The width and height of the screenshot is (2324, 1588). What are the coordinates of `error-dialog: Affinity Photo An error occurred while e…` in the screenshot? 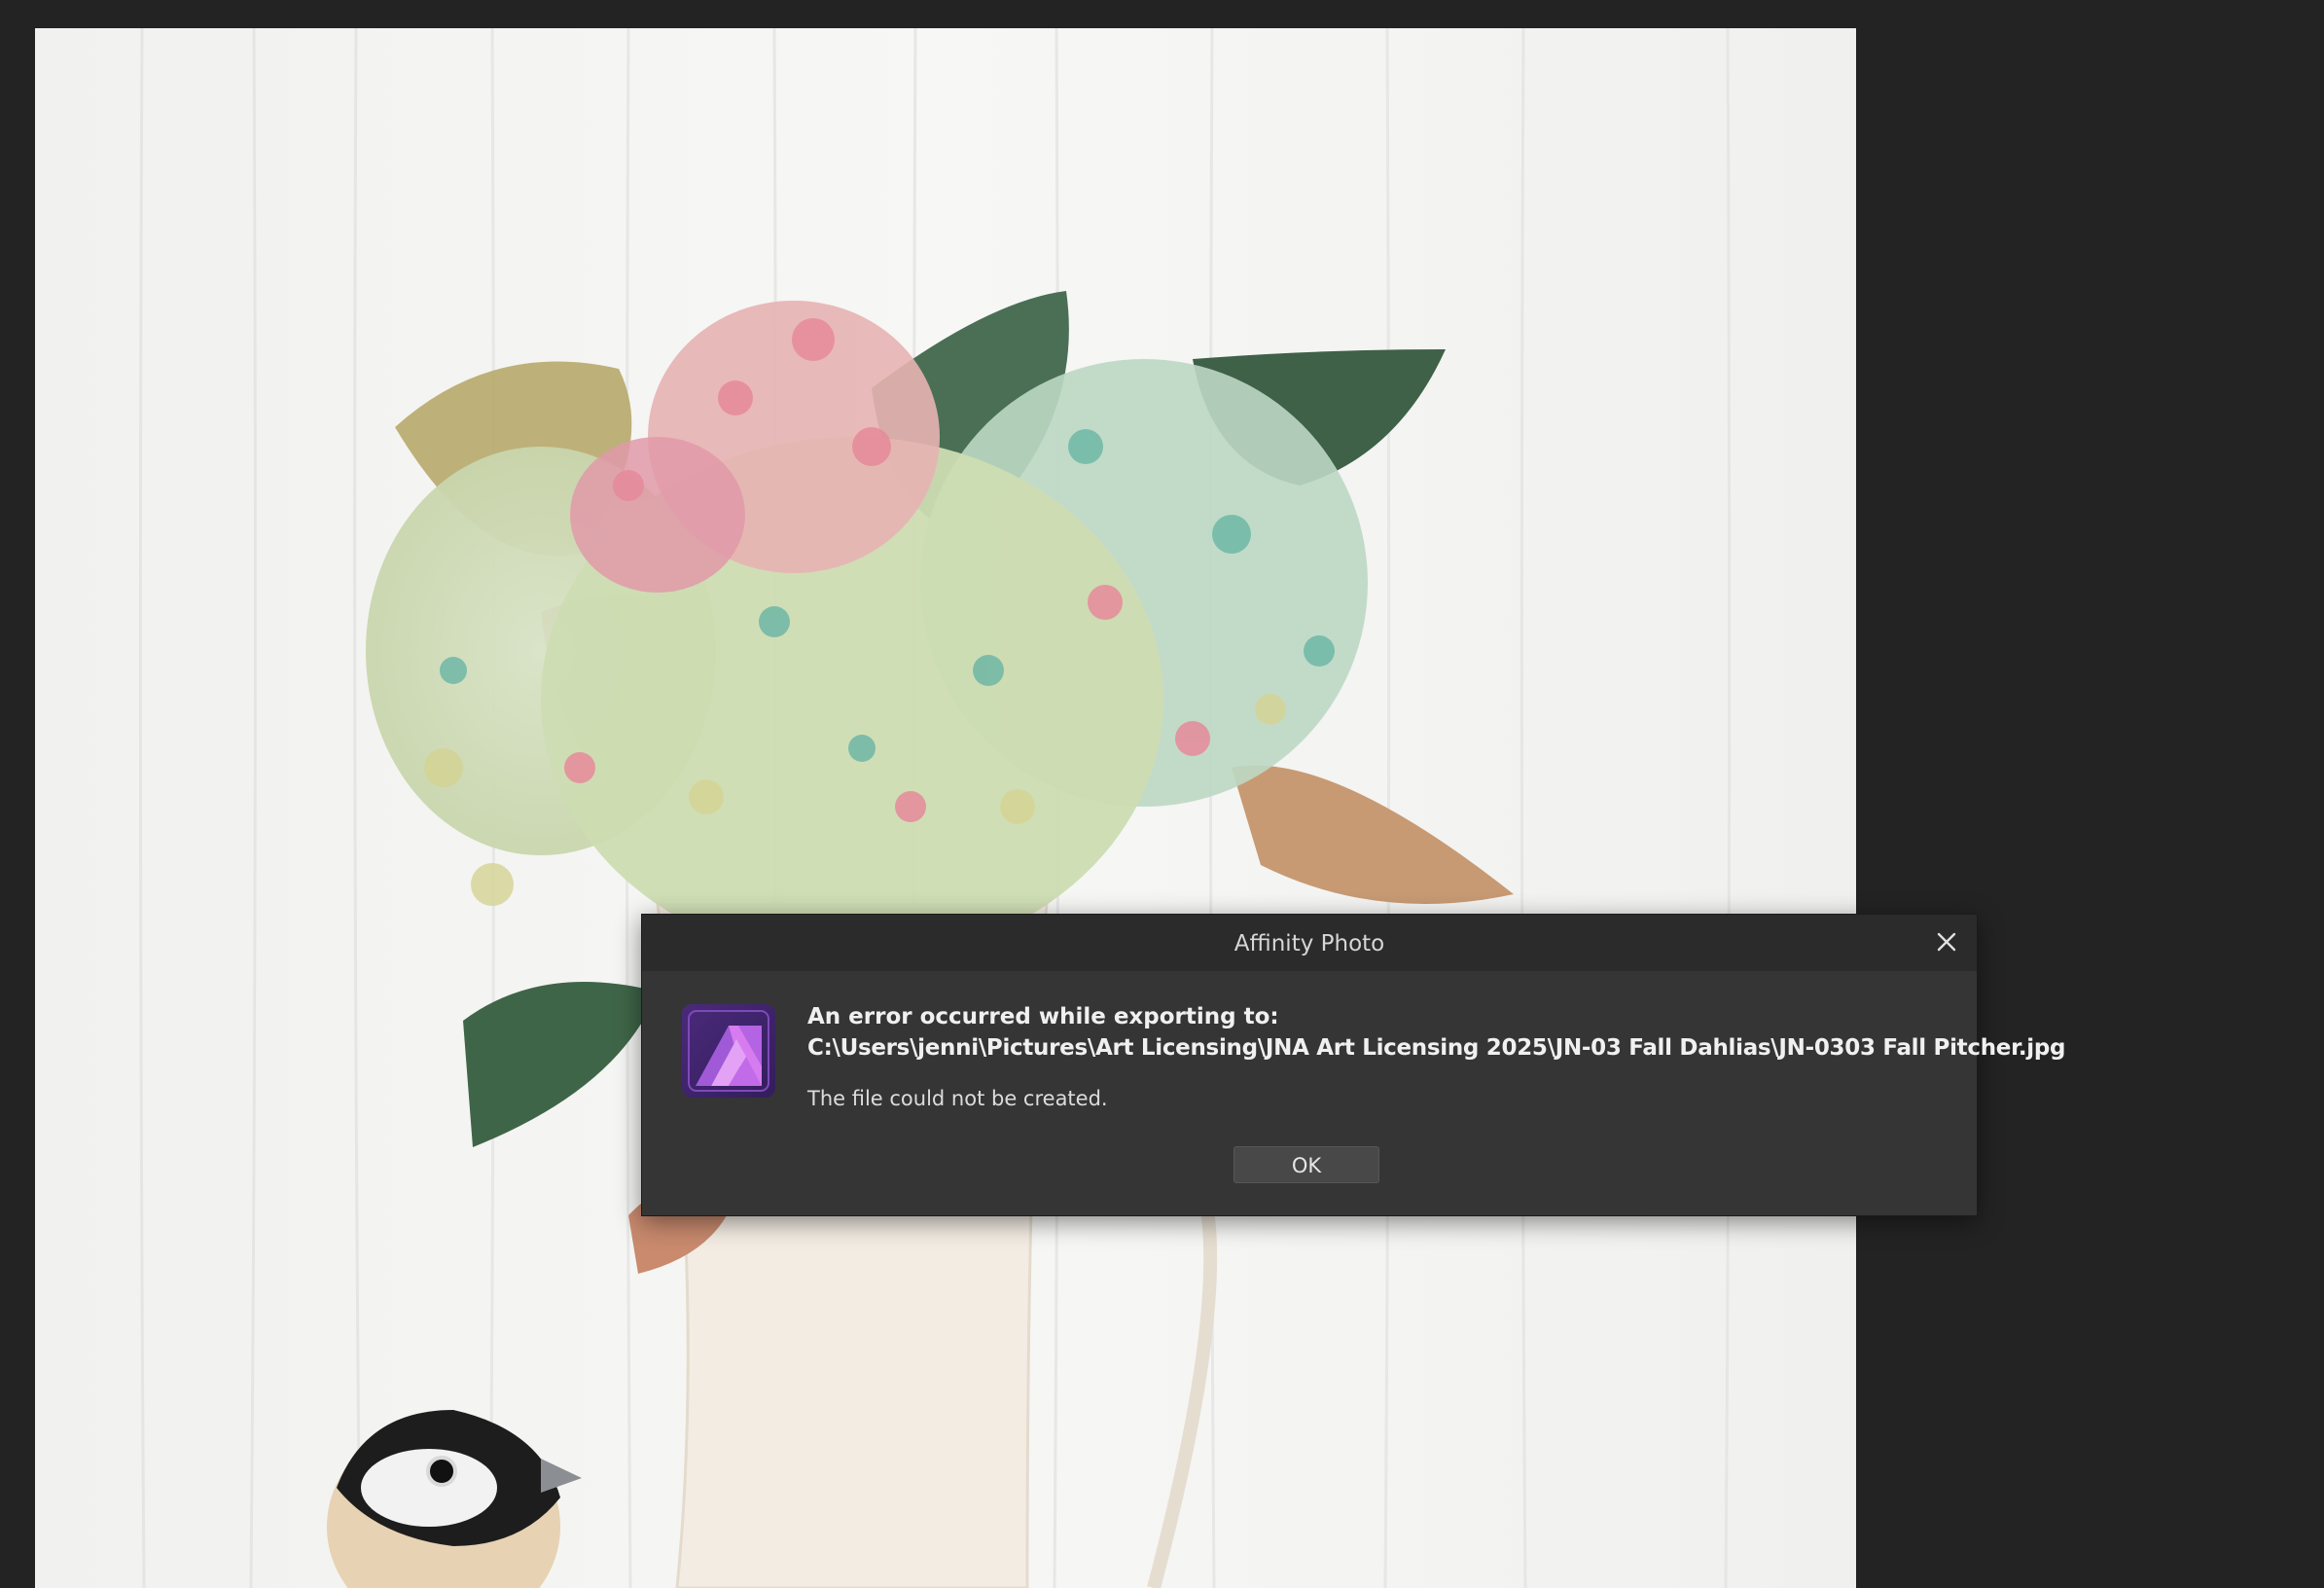 It's located at (1353, 1065).